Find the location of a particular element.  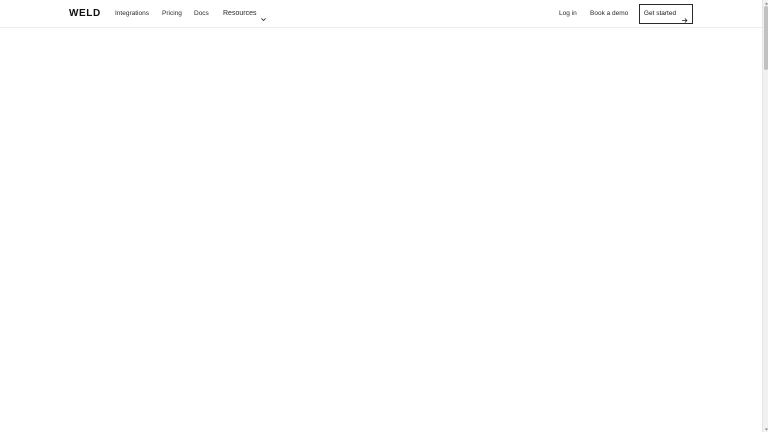

get-started-button: Get started is located at coordinates (666, 14).